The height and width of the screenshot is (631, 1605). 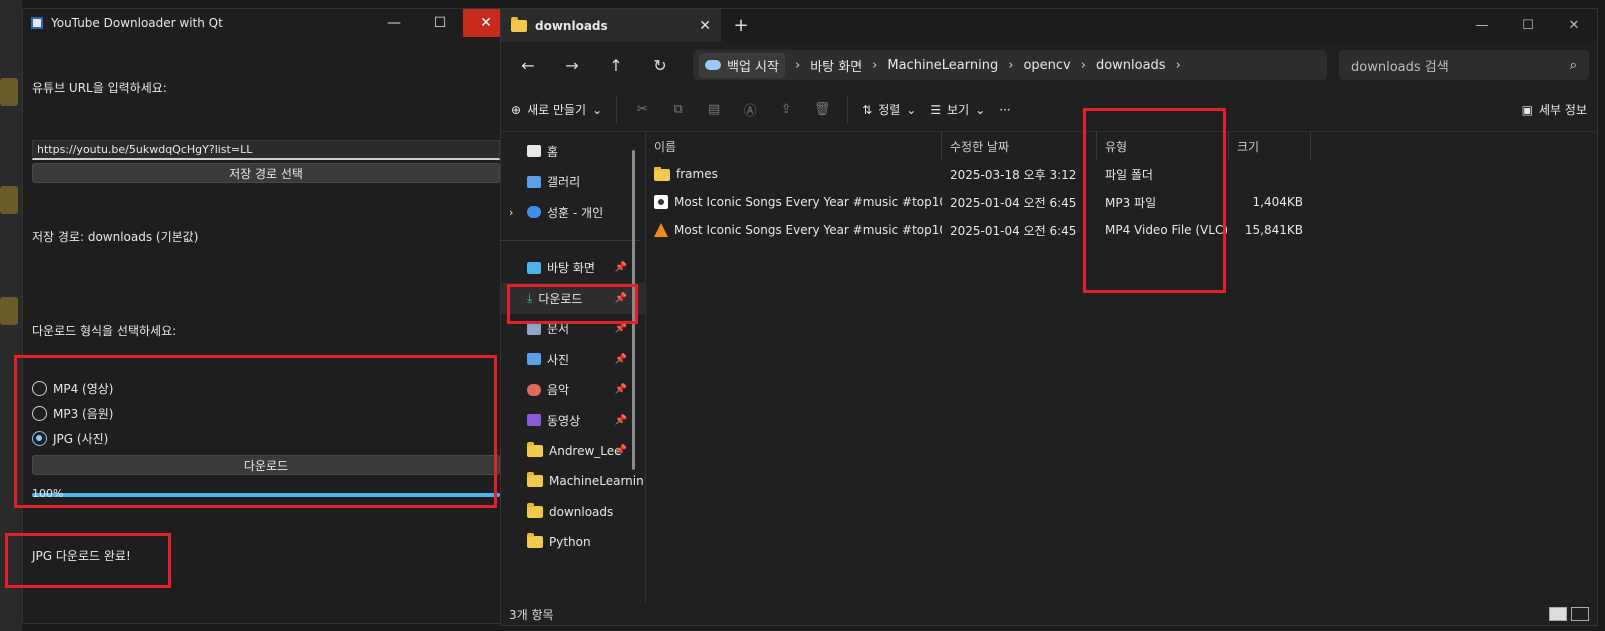 What do you see at coordinates (617, 109) in the screenshot?
I see `toolbar-divider` at bounding box center [617, 109].